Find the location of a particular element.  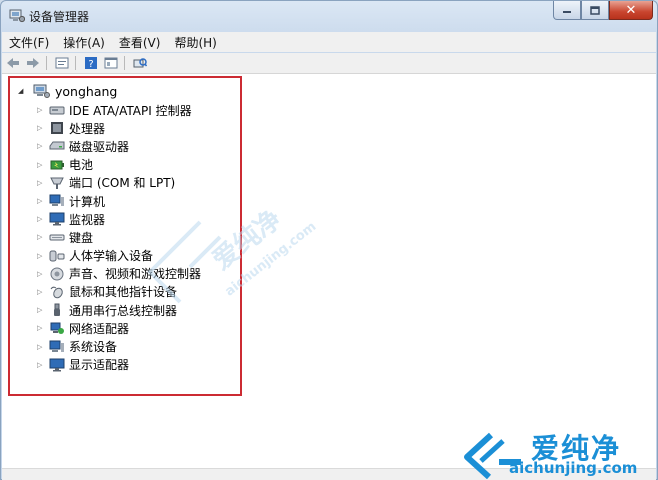

title-bar: 设备管理器 ✕ is located at coordinates (329, 16).